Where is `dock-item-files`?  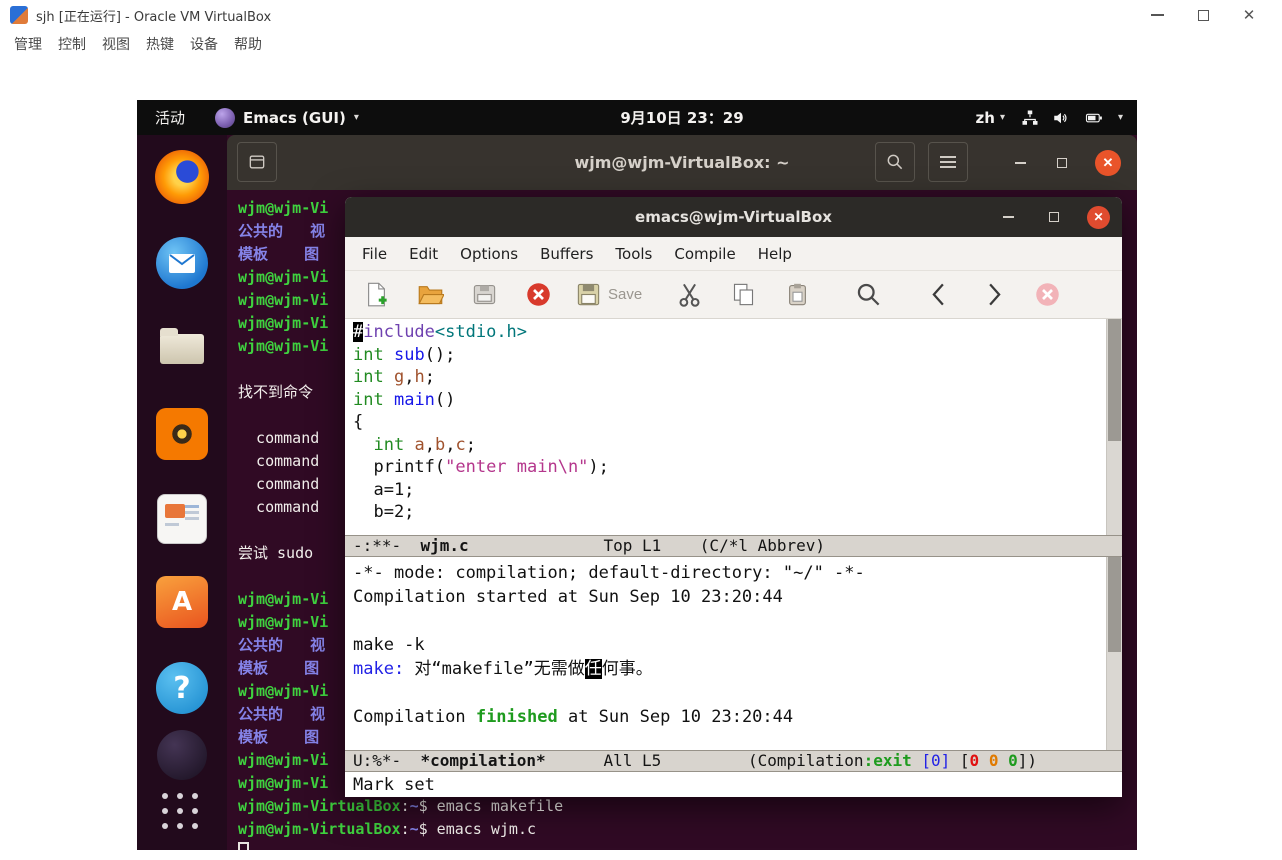 dock-item-files is located at coordinates (182, 349).